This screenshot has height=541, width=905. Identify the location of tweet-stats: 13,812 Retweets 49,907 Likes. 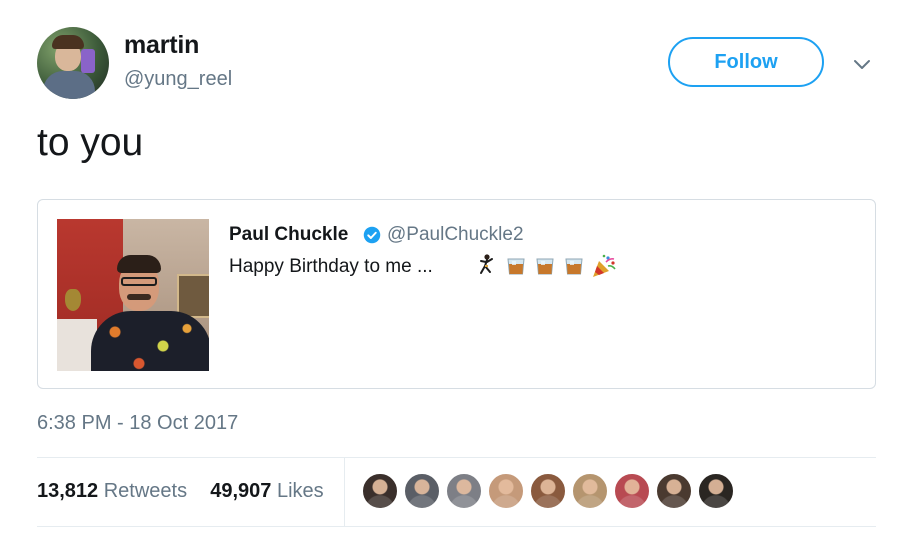
(180, 491).